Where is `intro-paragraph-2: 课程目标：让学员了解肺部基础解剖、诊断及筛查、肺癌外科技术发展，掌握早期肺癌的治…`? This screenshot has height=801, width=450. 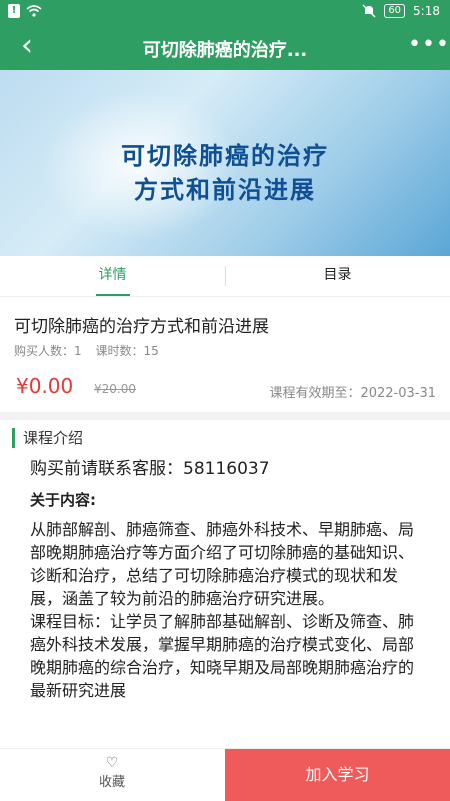 intro-paragraph-2: 课程目标：让学员了解肺部基础解剖、诊断及筛查、肺癌外科技术发展，掌握早期肺癌的治… is located at coordinates (222, 656).